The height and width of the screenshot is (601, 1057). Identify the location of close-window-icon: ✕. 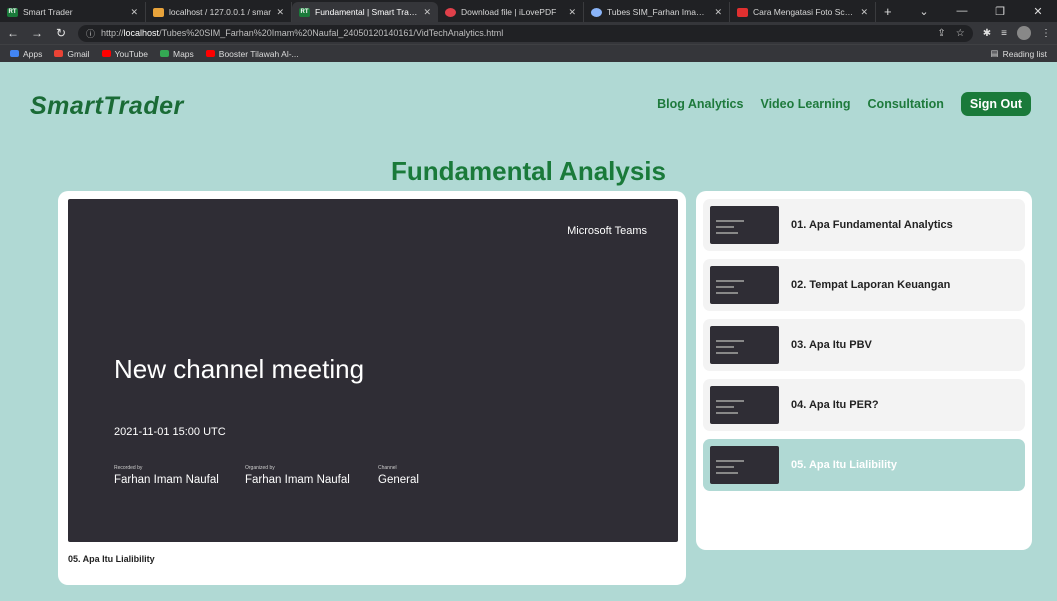
(1038, 11).